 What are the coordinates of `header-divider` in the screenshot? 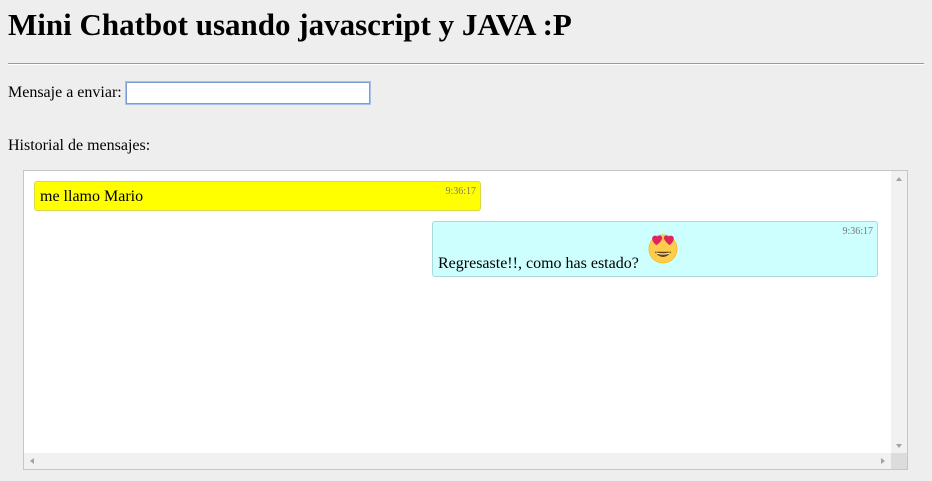 It's located at (466, 64).